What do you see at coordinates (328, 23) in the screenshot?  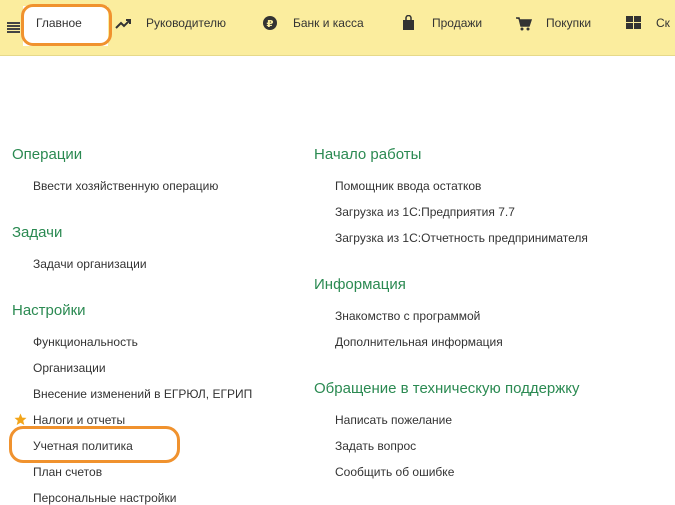 I see `tab-bank-cash-label: Банк и касса` at bounding box center [328, 23].